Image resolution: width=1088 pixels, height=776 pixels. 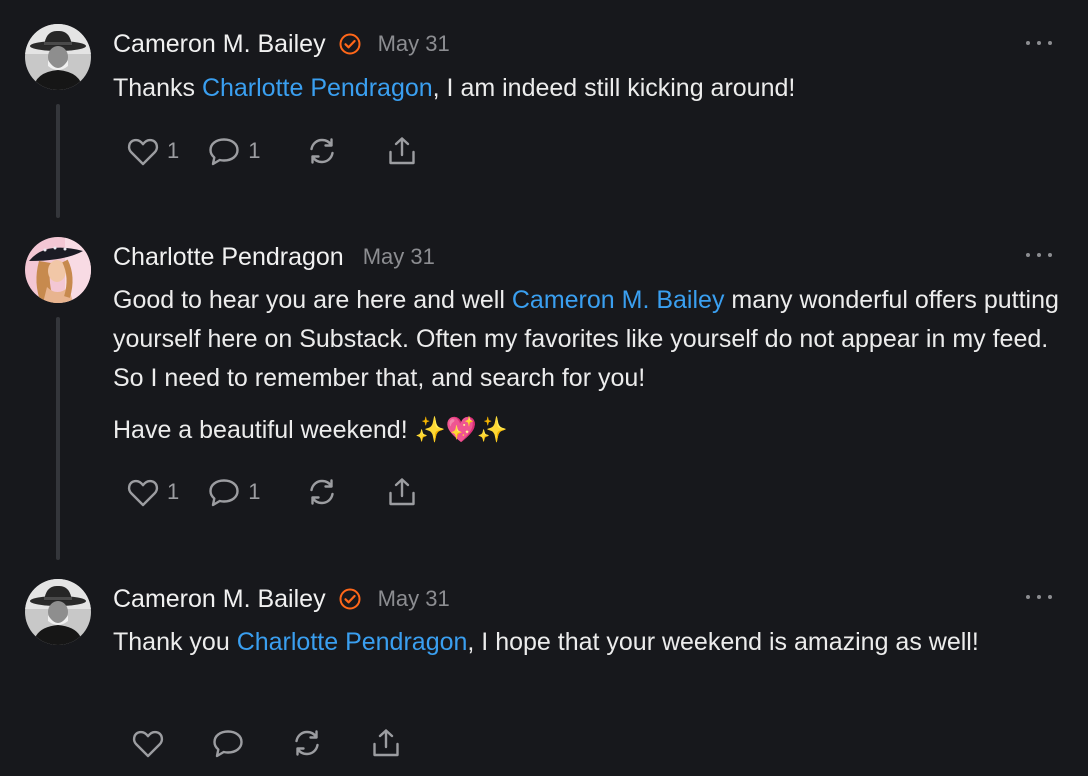 I want to click on reply-button, so click(x=228, y=743).